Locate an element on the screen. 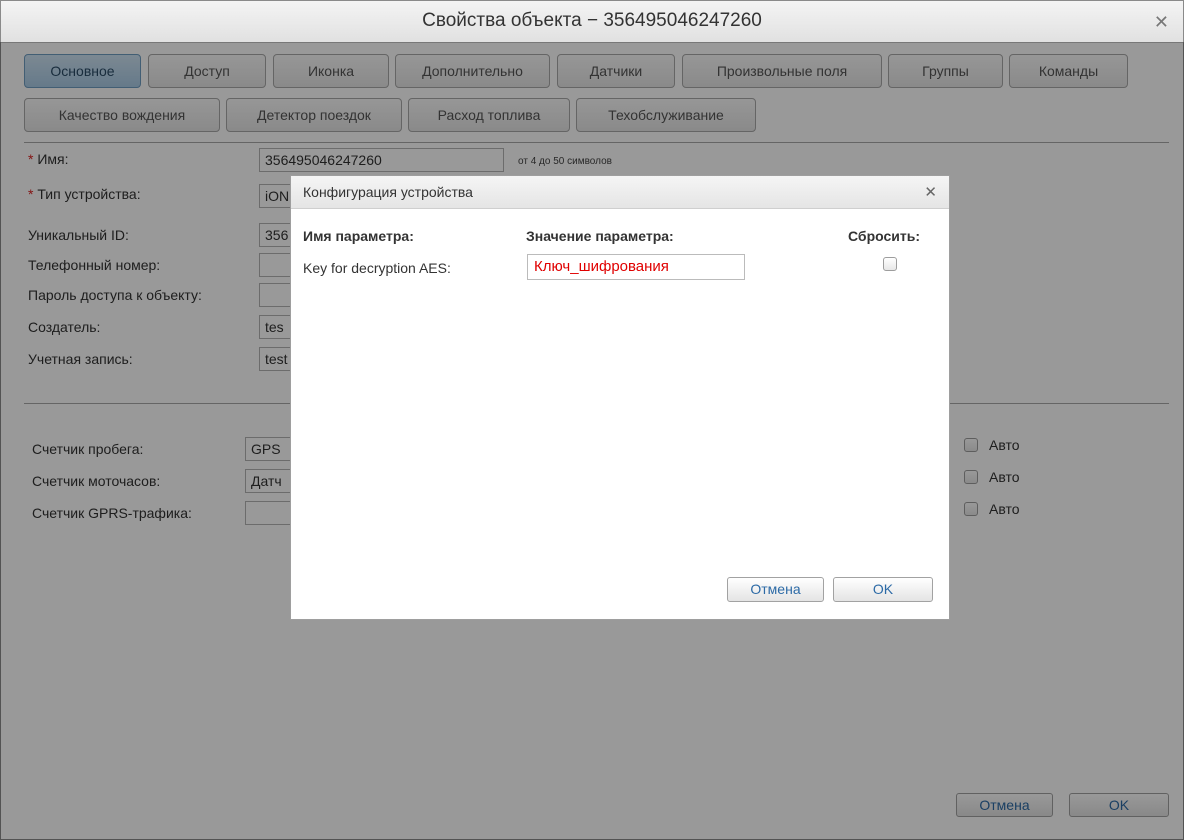  close-icon: ✕ is located at coordinates (1161, 22).